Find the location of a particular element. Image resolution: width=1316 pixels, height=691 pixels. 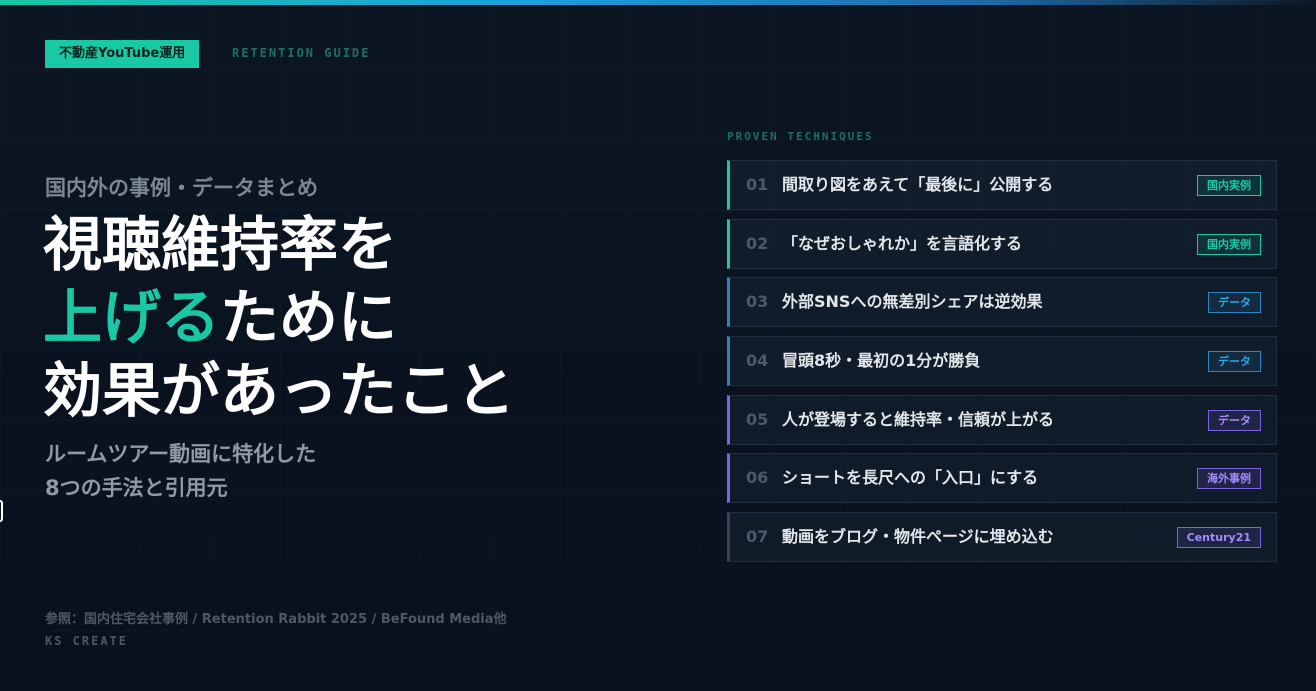

subhead: ルームツアー動画に特化した 8つの手法と引用元 is located at coordinates (180, 471).